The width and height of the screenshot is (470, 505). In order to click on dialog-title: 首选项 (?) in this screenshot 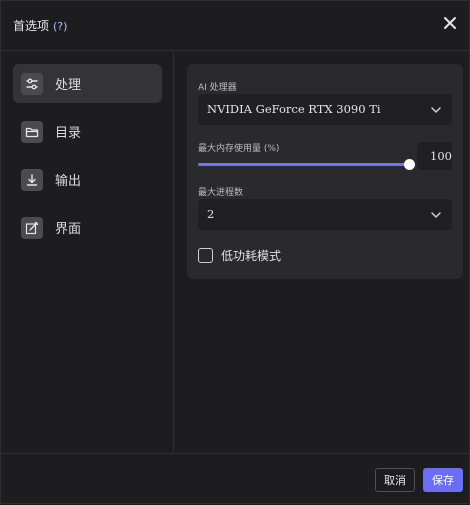, I will do `click(40, 25)`.